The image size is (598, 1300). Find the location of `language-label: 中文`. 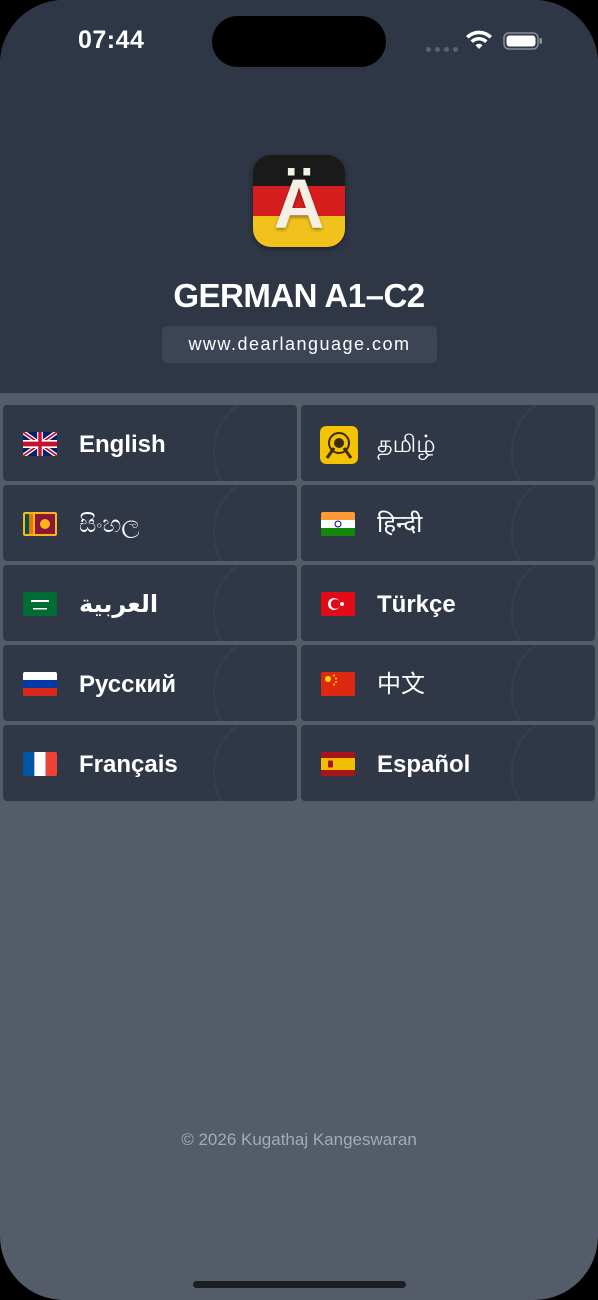

language-label: 中文 is located at coordinates (401, 684).